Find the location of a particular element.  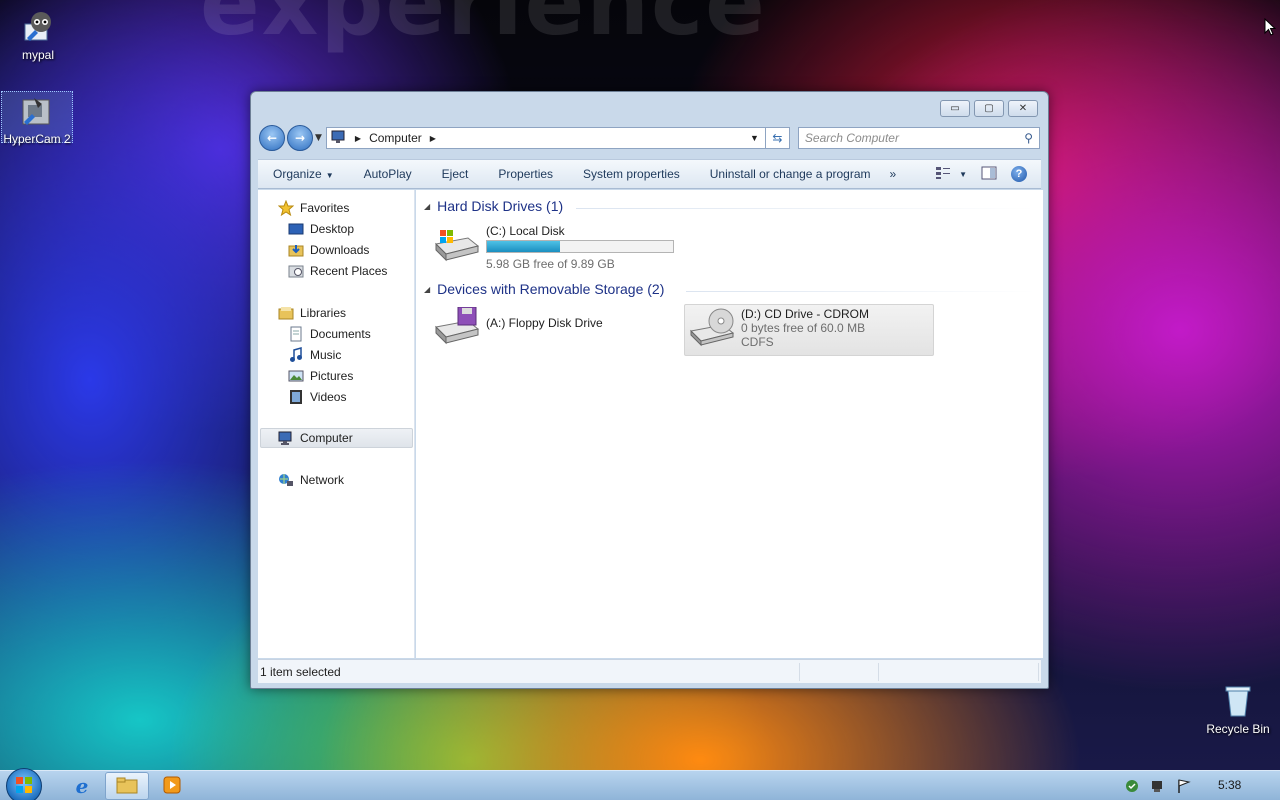

help-icon: ? is located at coordinates (1019, 174).